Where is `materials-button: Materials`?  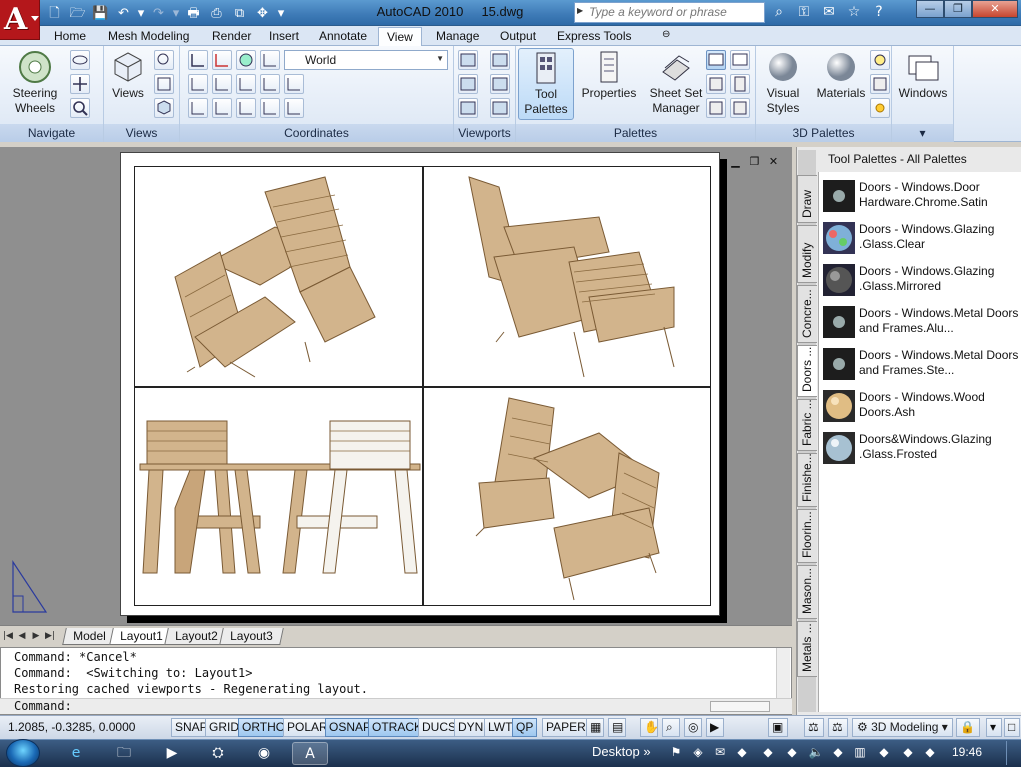 materials-button: Materials is located at coordinates (841, 74).